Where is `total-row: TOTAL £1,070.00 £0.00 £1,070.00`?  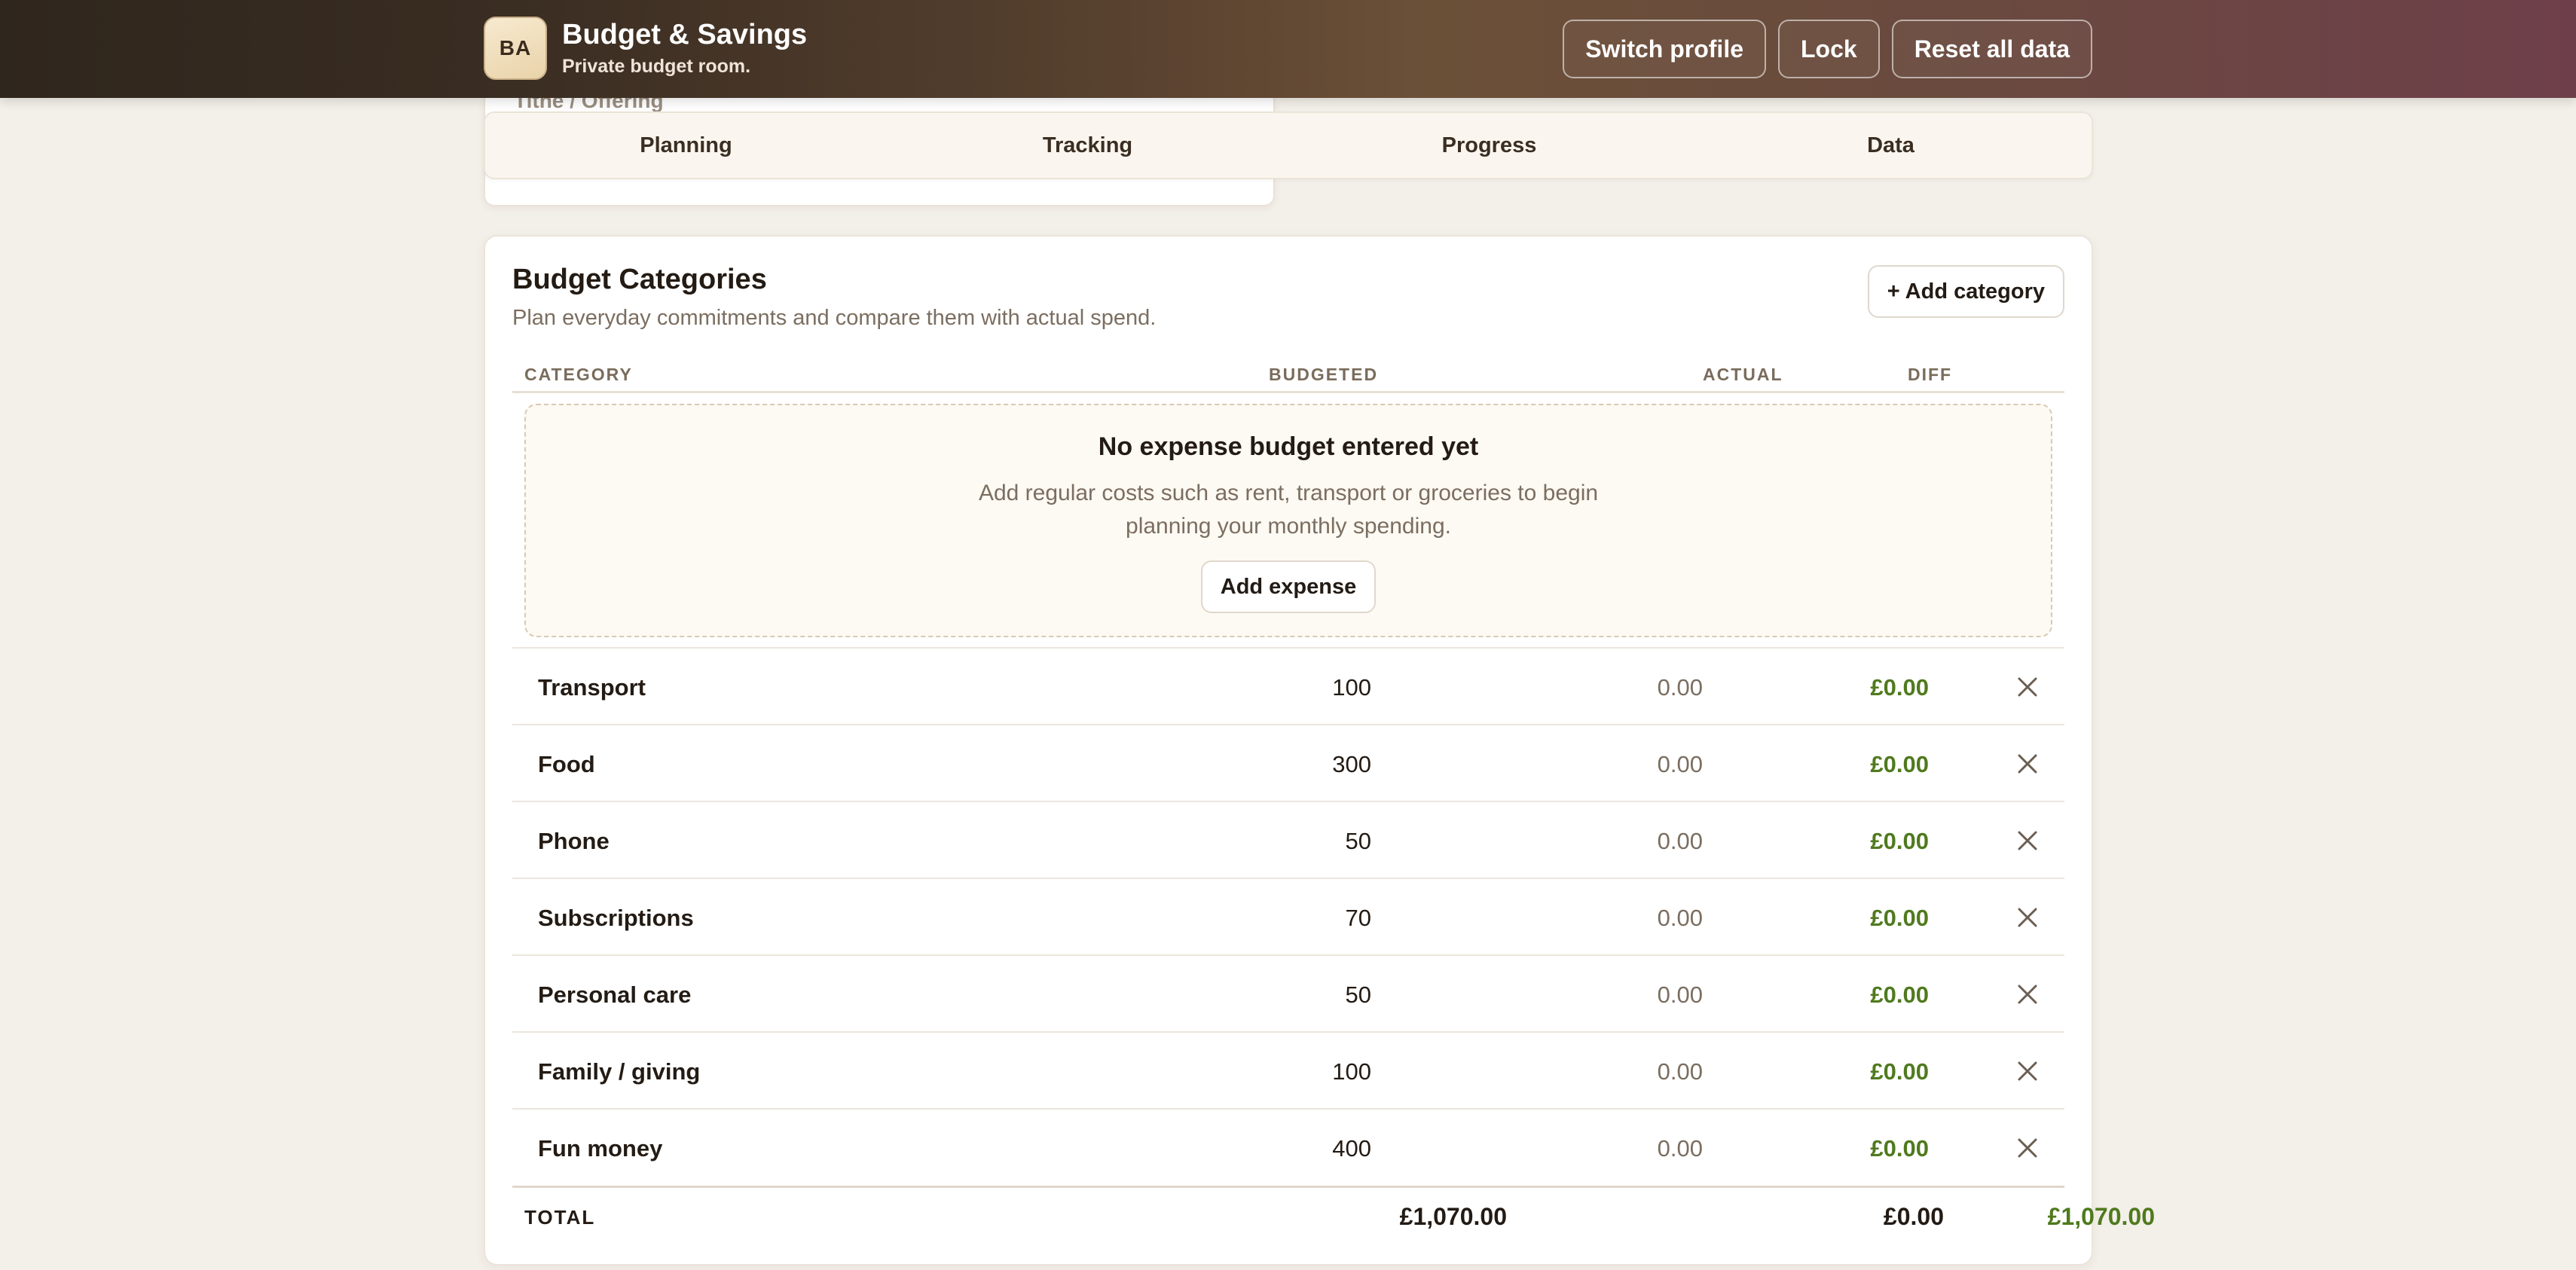
total-row: TOTAL £1,070.00 £0.00 £1,070.00 is located at coordinates (1333, 1216).